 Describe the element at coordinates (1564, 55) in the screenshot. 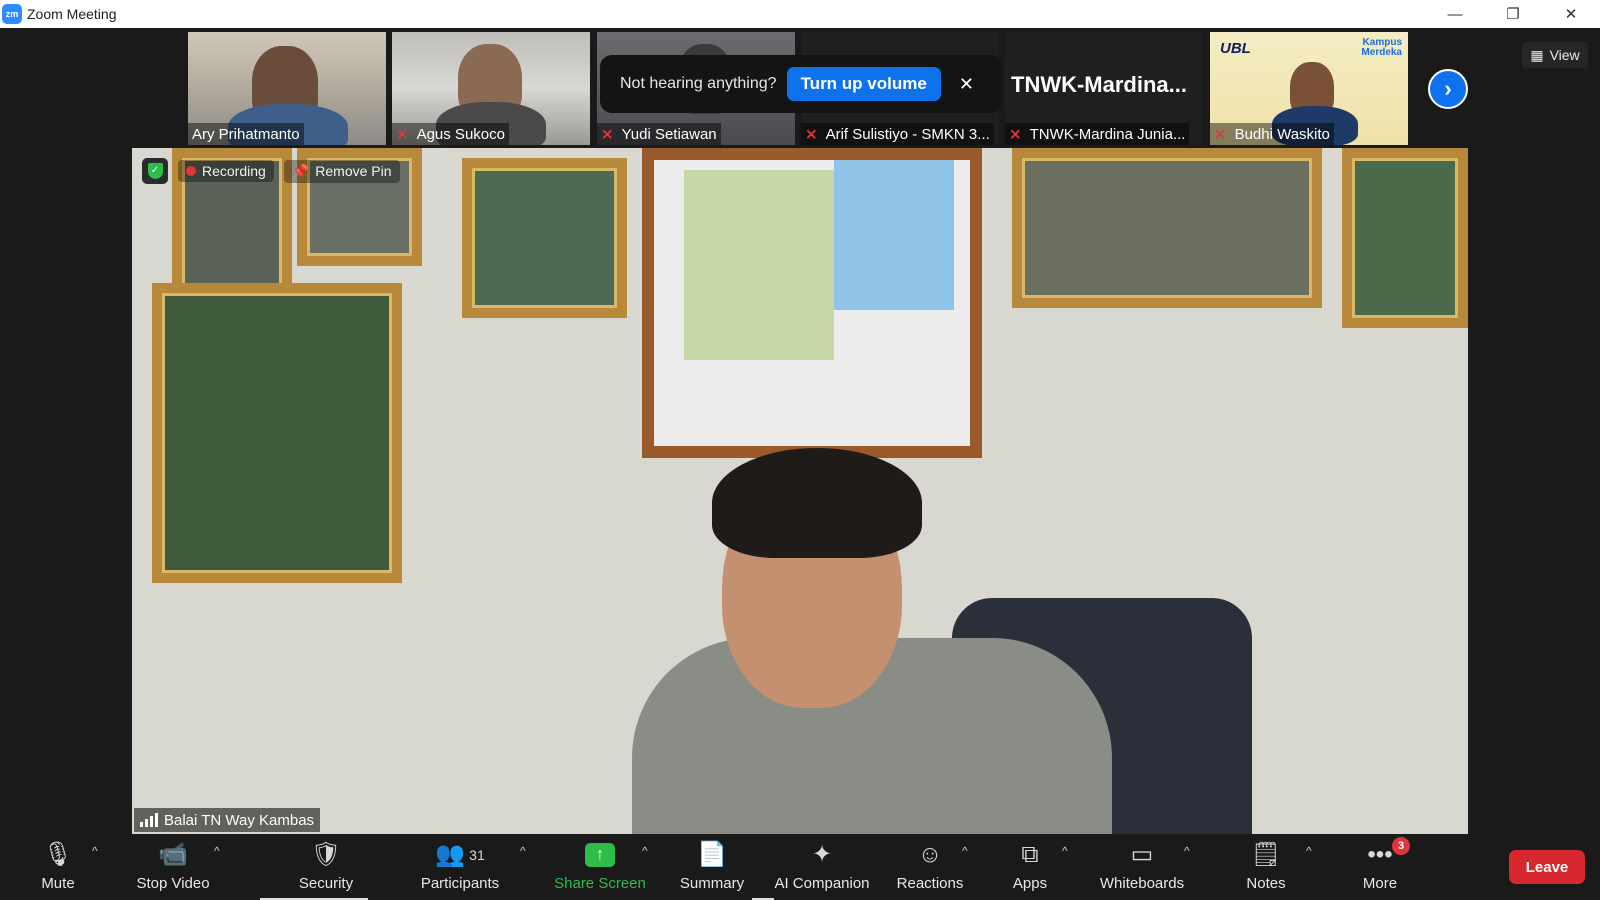

I see `view-button-label: View` at that location.